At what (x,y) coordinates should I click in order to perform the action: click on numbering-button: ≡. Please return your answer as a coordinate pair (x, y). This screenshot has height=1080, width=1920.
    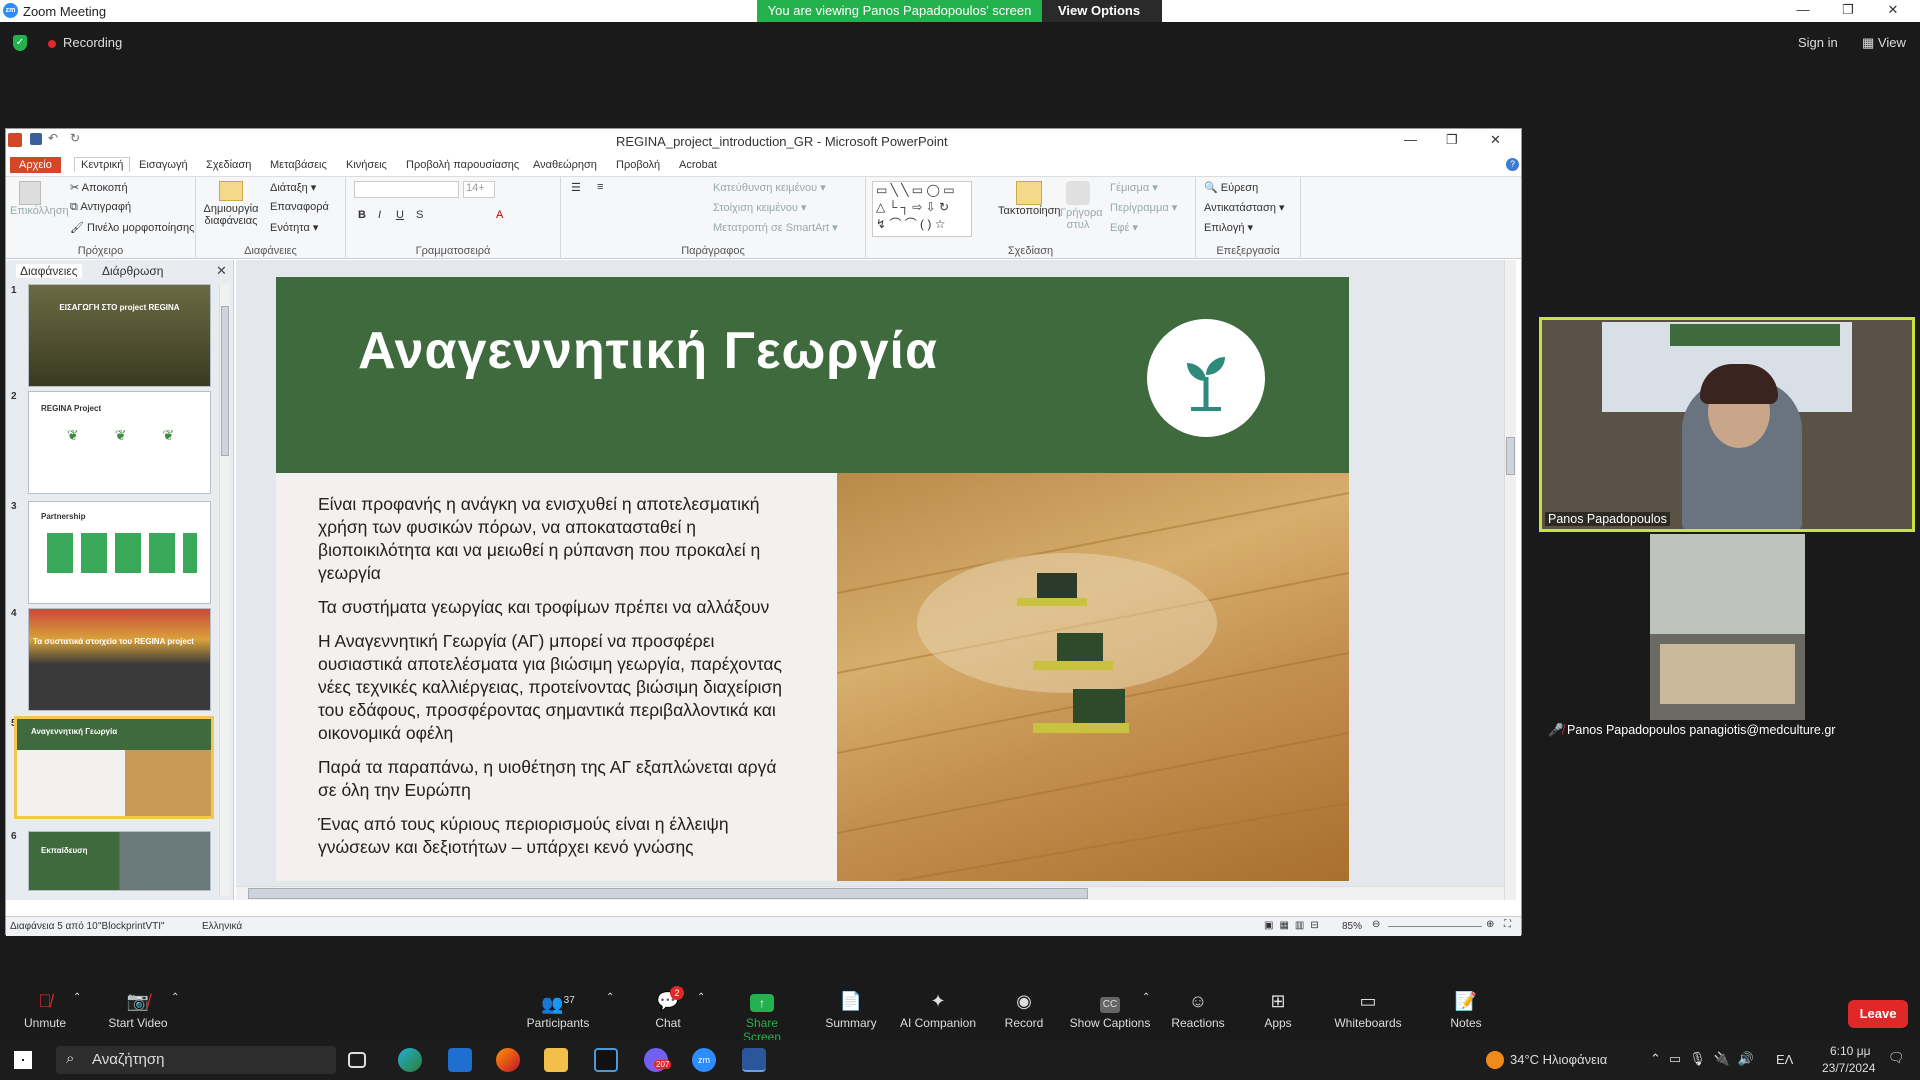
    Looking at the image, I should click on (600, 187).